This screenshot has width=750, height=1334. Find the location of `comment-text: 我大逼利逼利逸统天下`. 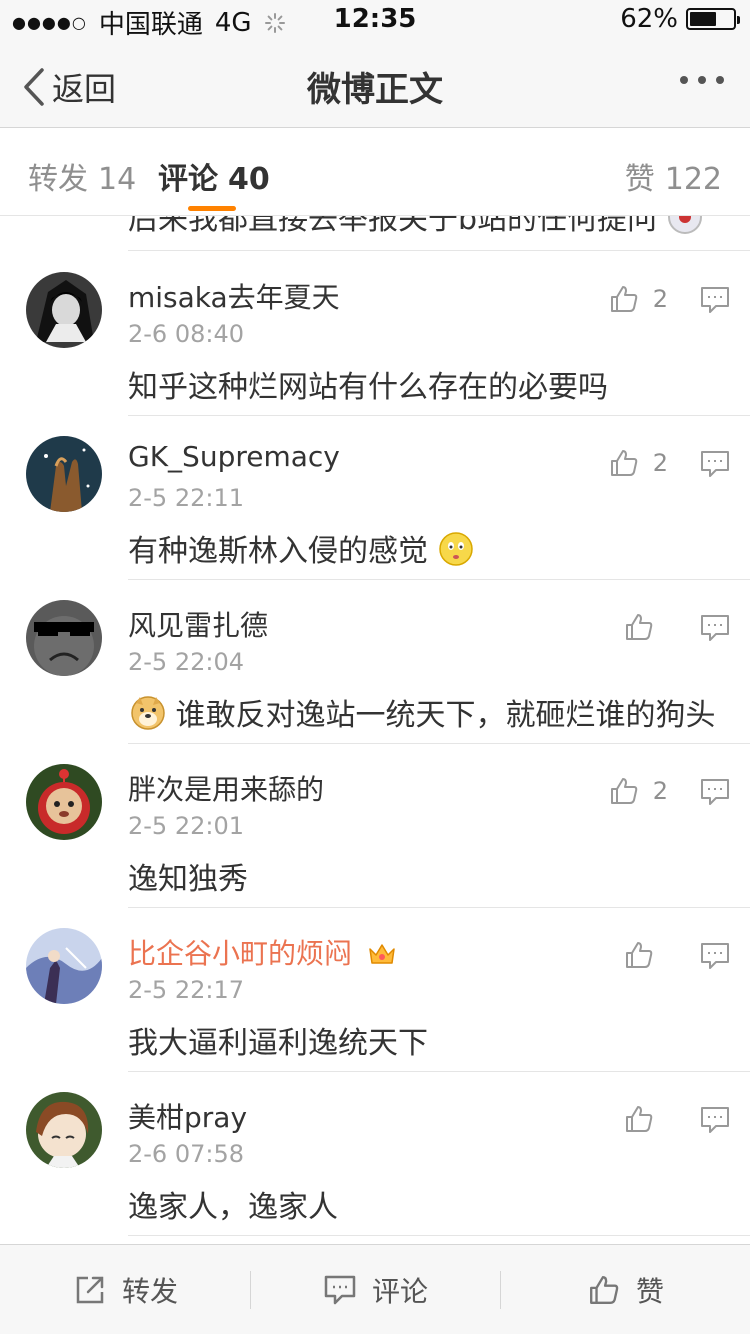

comment-text: 我大逼利逼利逸统天下 is located at coordinates (278, 1043).